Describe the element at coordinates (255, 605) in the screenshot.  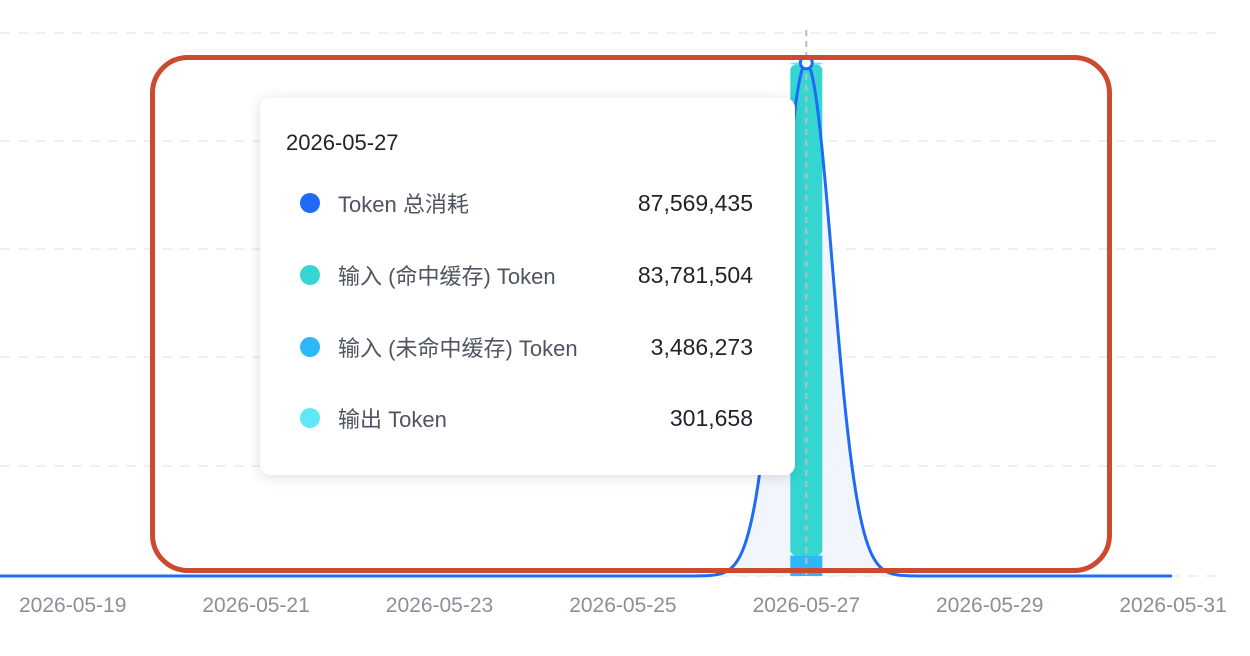
I see `x-tick-label: 2026-05-21` at that location.